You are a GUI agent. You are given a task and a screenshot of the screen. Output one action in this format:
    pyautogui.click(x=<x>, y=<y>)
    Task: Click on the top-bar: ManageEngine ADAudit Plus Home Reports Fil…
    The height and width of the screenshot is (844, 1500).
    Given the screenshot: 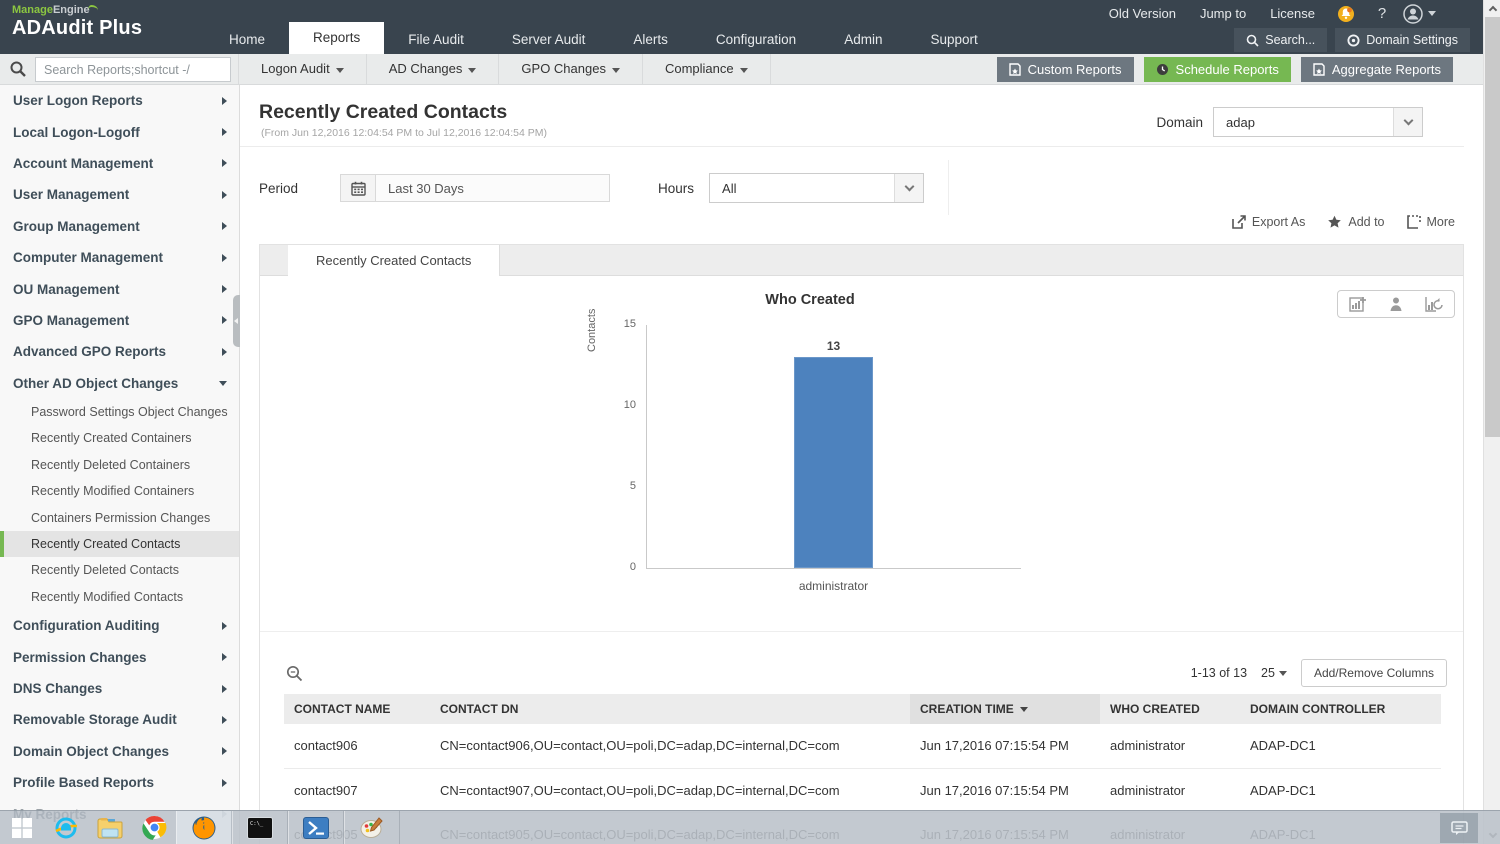 What is the action you would take?
    pyautogui.click(x=750, y=27)
    